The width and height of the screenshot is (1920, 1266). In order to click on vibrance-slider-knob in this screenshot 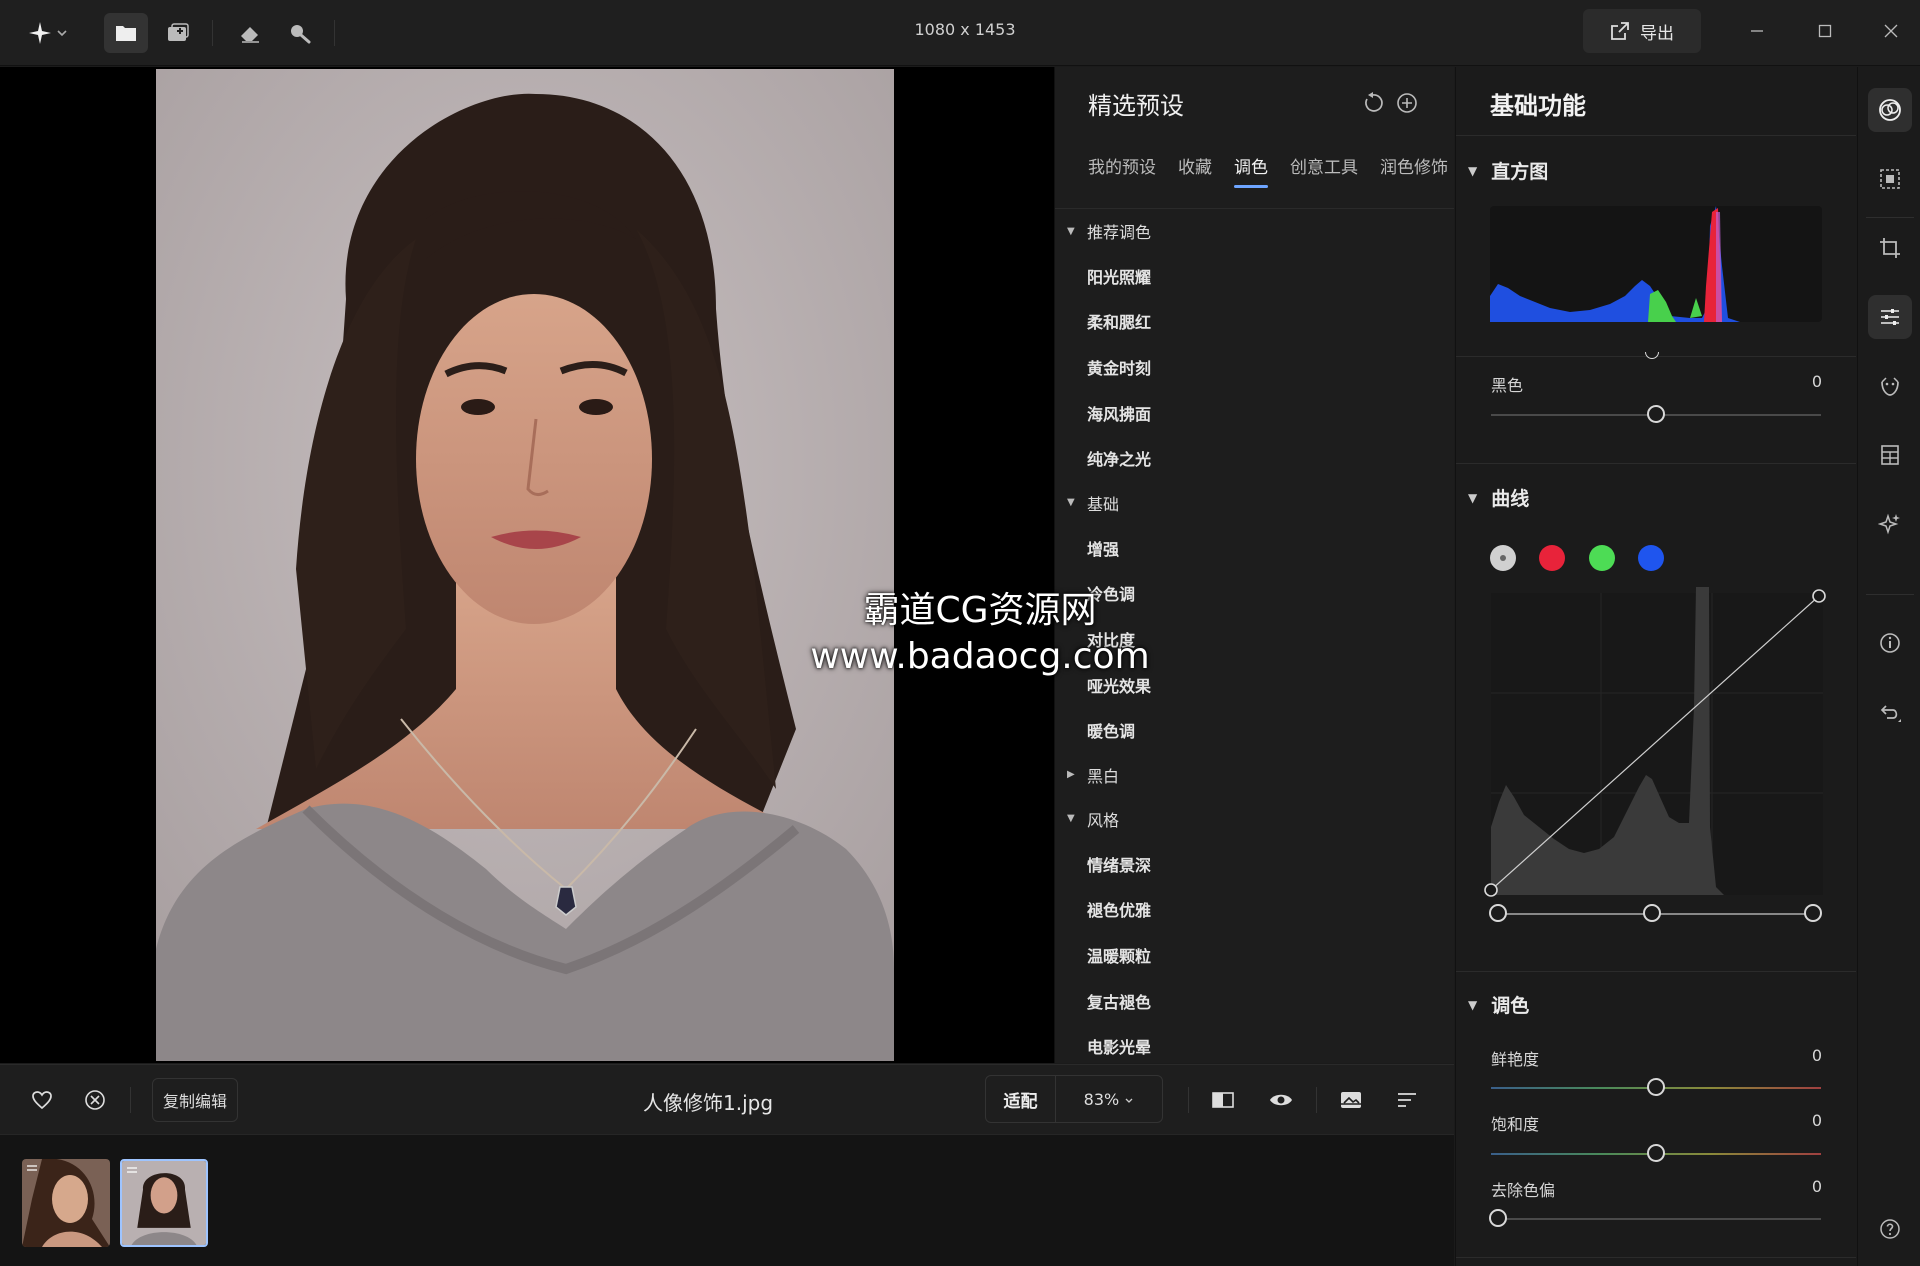, I will do `click(1656, 1087)`.